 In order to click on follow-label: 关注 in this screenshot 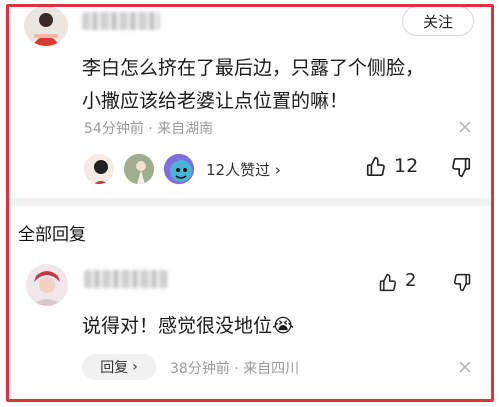, I will do `click(437, 21)`.